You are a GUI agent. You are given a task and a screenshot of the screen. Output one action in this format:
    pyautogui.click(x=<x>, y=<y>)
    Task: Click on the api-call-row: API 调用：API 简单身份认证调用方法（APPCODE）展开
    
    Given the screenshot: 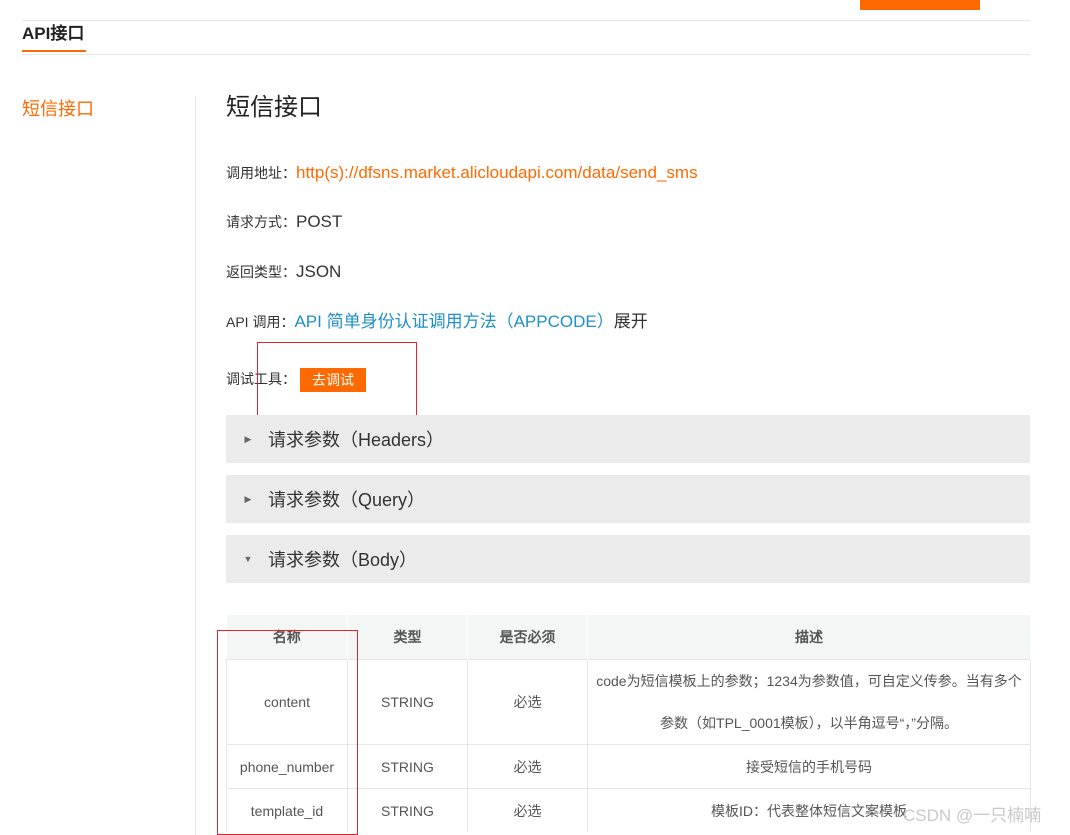 What is the action you would take?
    pyautogui.click(x=437, y=322)
    